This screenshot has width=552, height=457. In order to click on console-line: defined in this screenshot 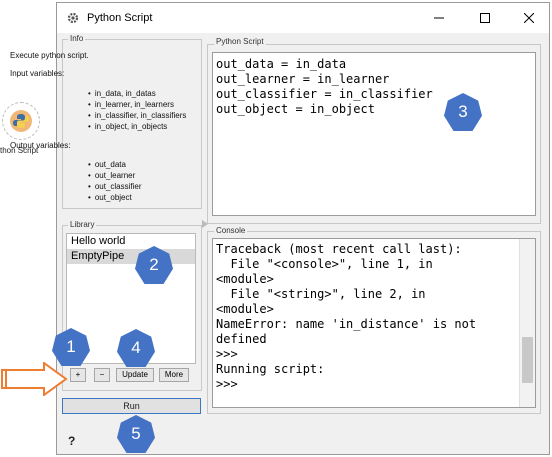, I will do `click(241, 339)`.